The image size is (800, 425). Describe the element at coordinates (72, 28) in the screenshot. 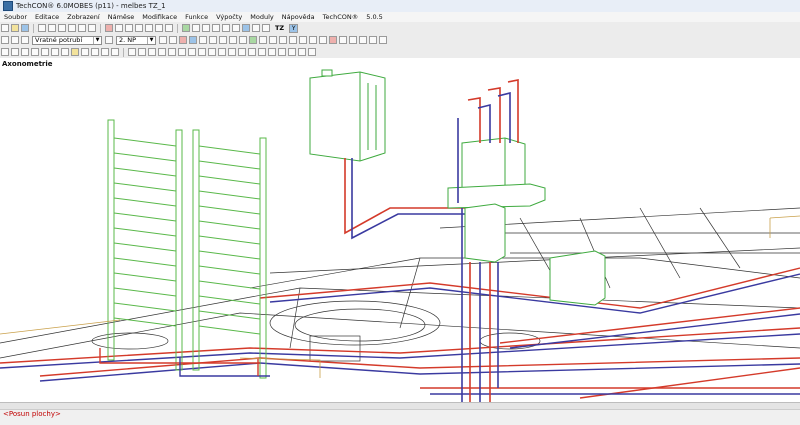

I see `paste-icon` at that location.